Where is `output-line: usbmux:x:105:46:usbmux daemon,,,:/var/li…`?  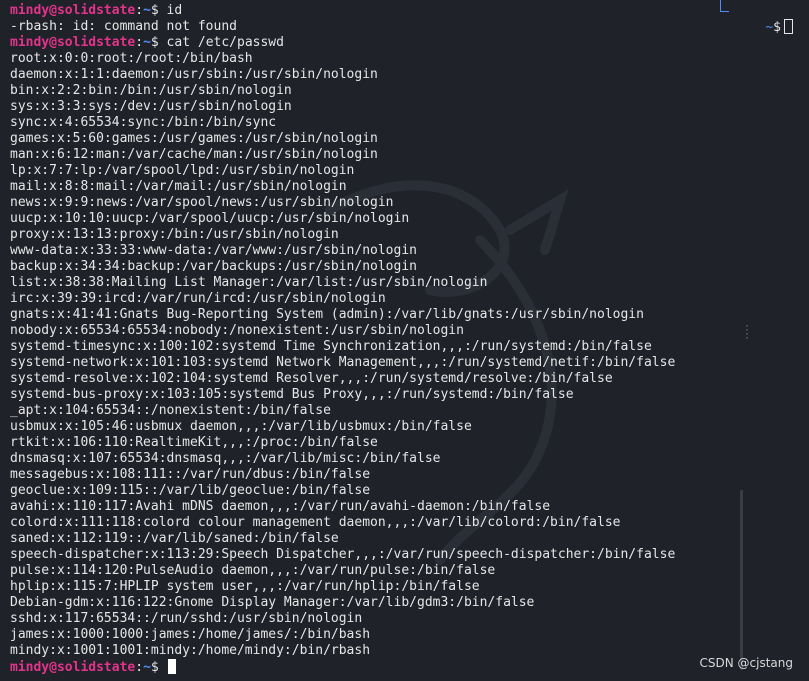
output-line: usbmux:x:105:46:usbmux daemon,,,:/var/li… is located at coordinates (241, 426).